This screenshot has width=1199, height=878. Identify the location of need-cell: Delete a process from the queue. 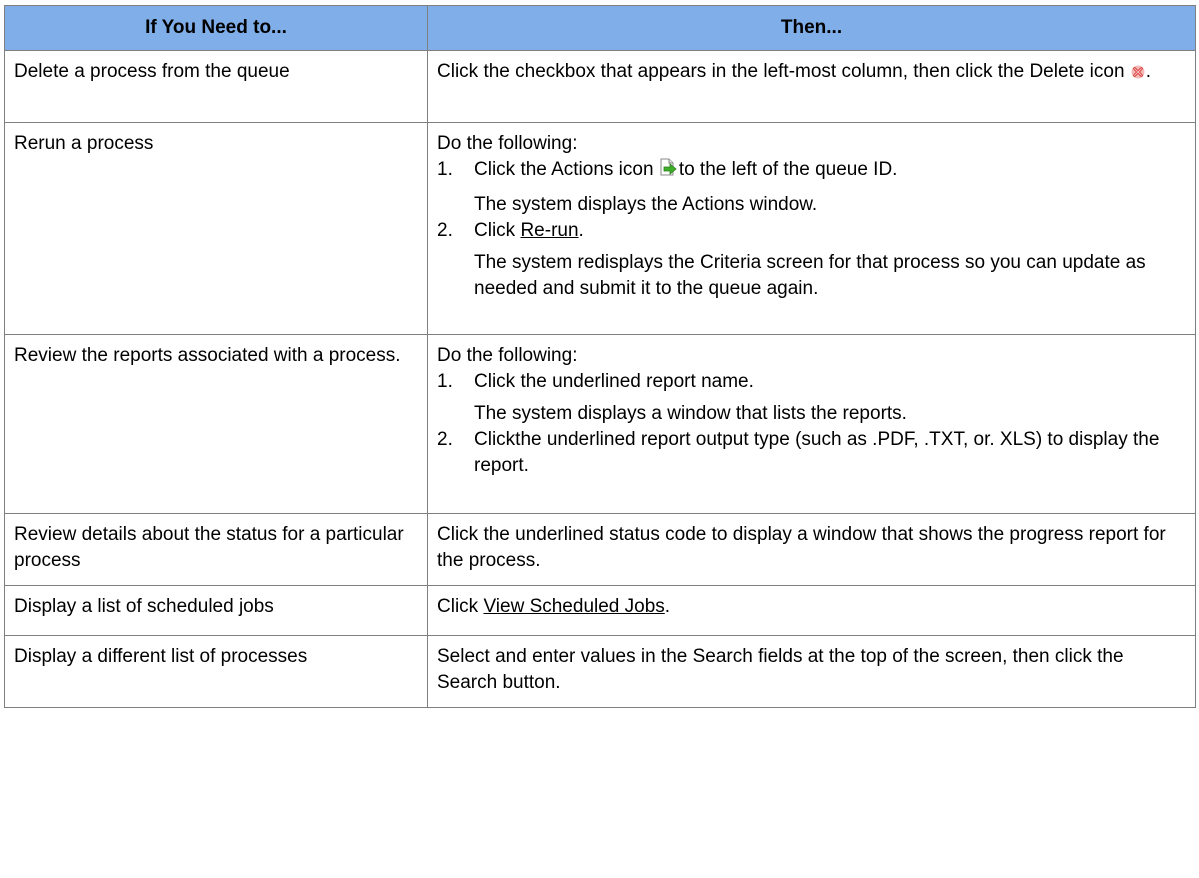
(216, 86).